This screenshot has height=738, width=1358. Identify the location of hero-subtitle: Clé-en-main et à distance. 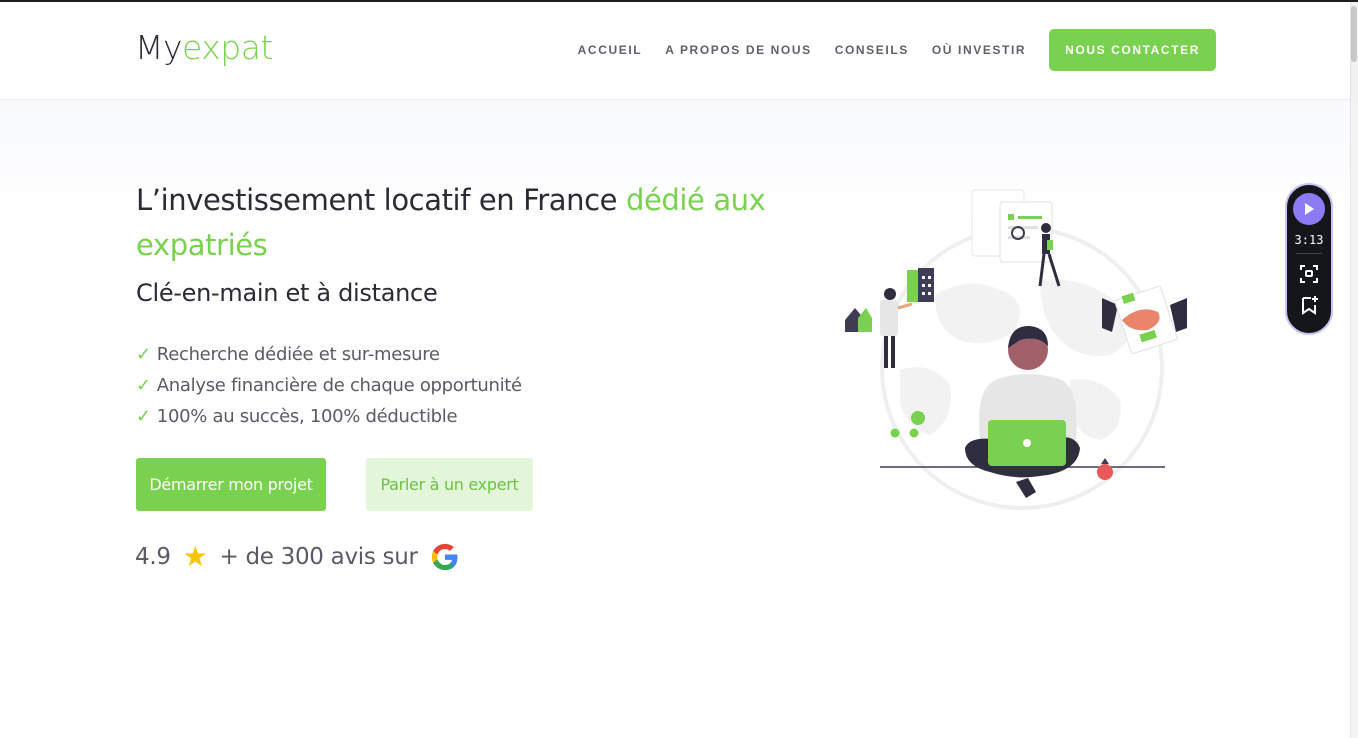
(287, 293).